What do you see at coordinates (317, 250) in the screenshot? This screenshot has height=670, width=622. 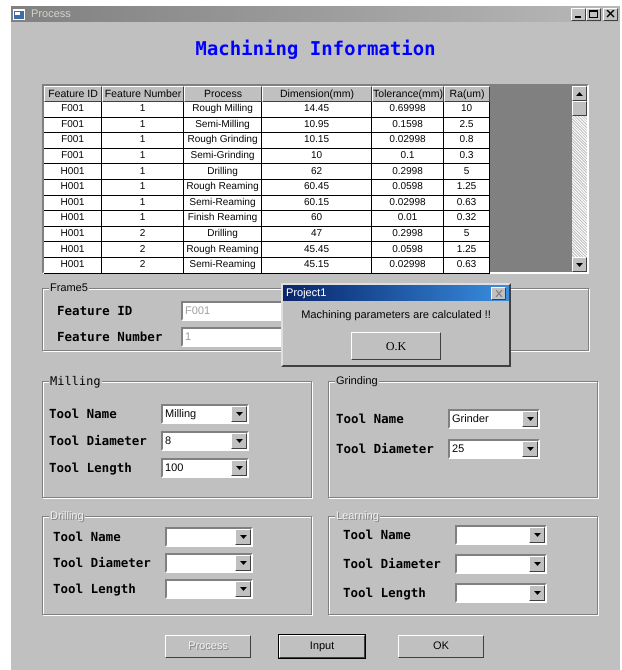 I see `table-cell: 45.45` at bounding box center [317, 250].